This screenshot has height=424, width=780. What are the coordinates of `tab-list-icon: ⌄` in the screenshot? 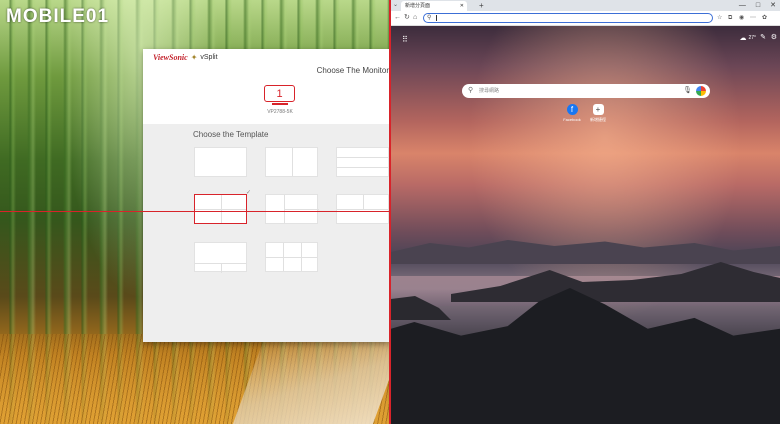 It's located at (395, 5).